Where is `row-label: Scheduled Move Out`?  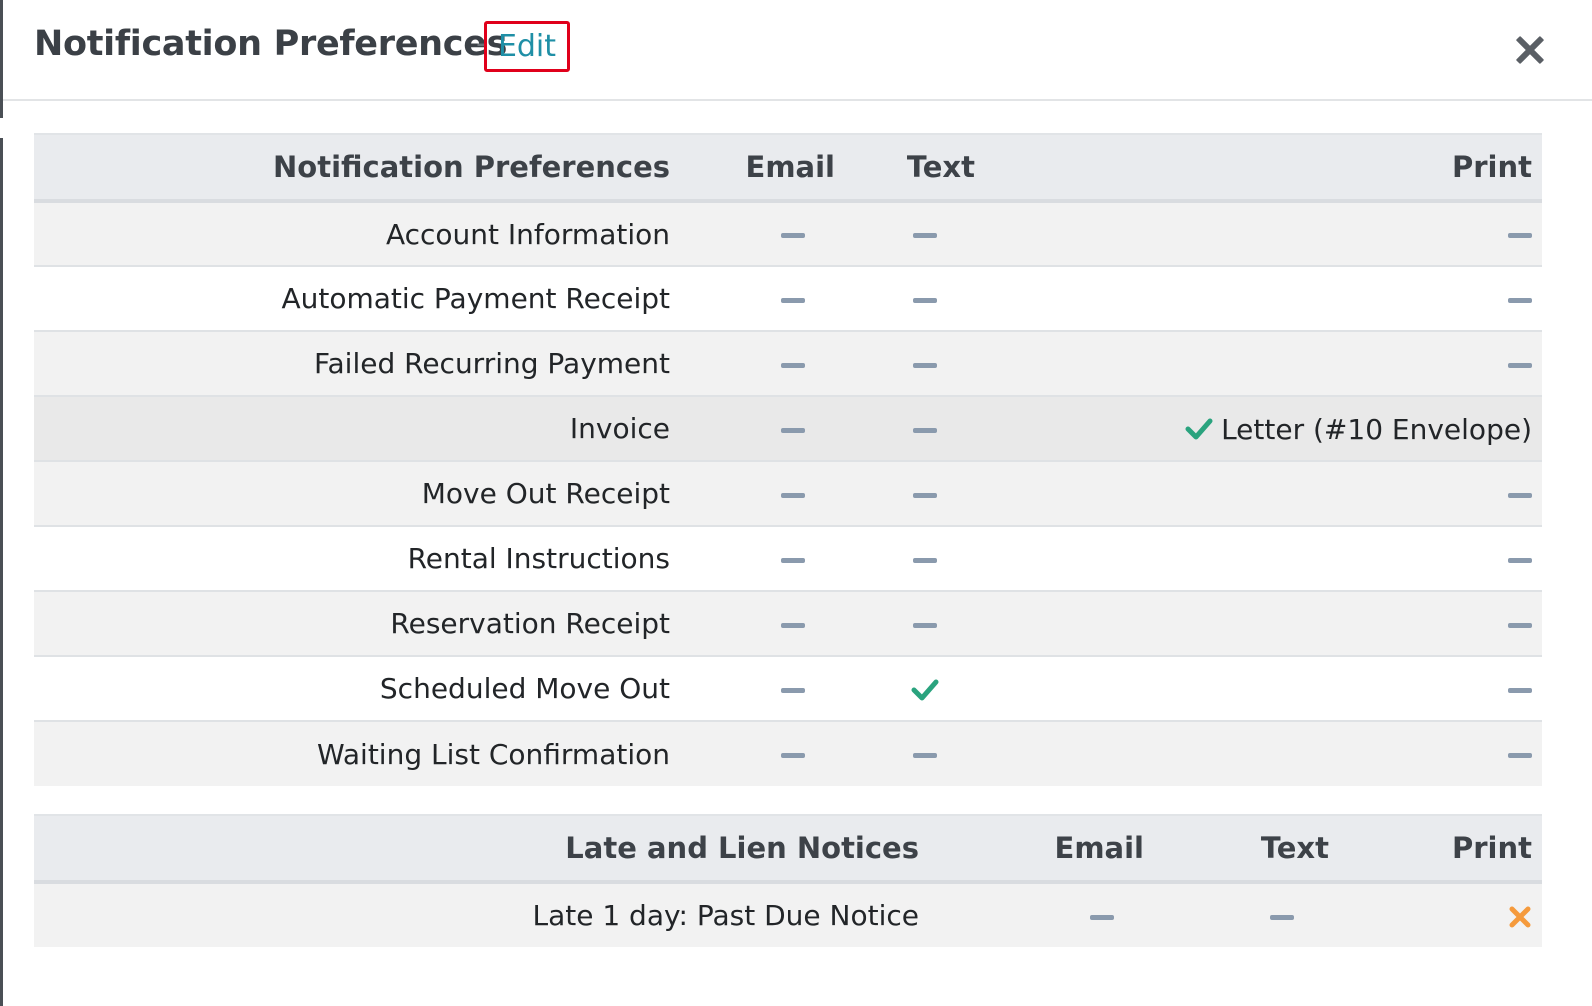 row-label: Scheduled Move Out is located at coordinates (524, 688).